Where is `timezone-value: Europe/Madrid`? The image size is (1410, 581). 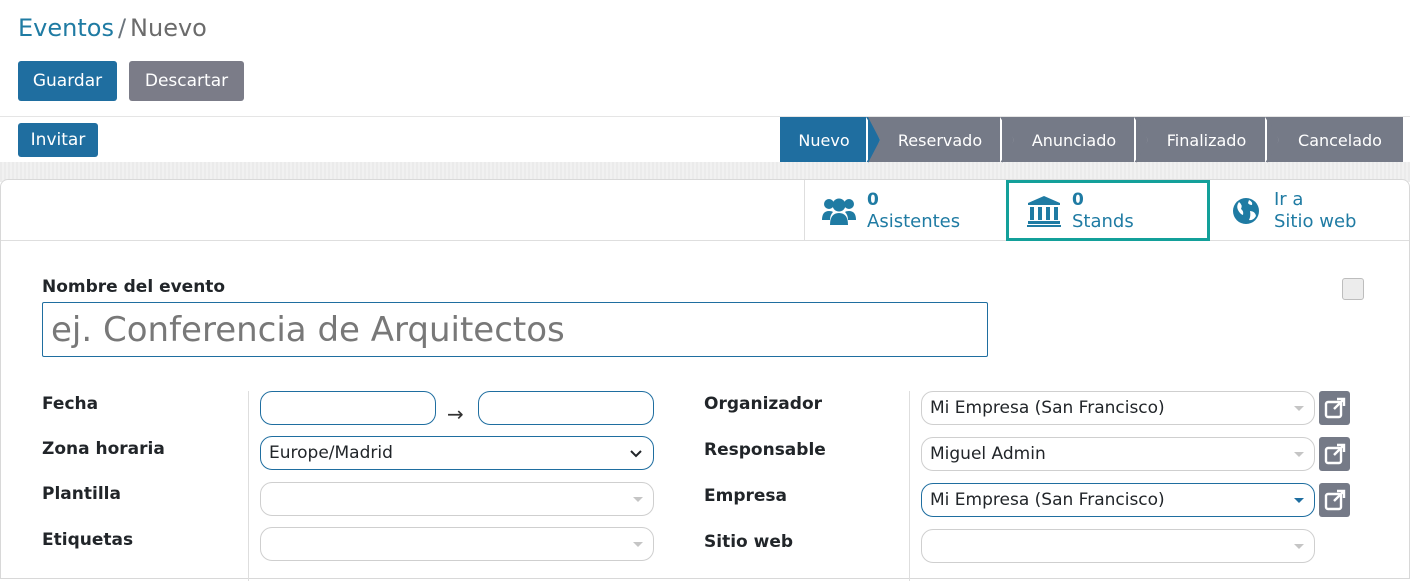 timezone-value: Europe/Madrid is located at coordinates (331, 453).